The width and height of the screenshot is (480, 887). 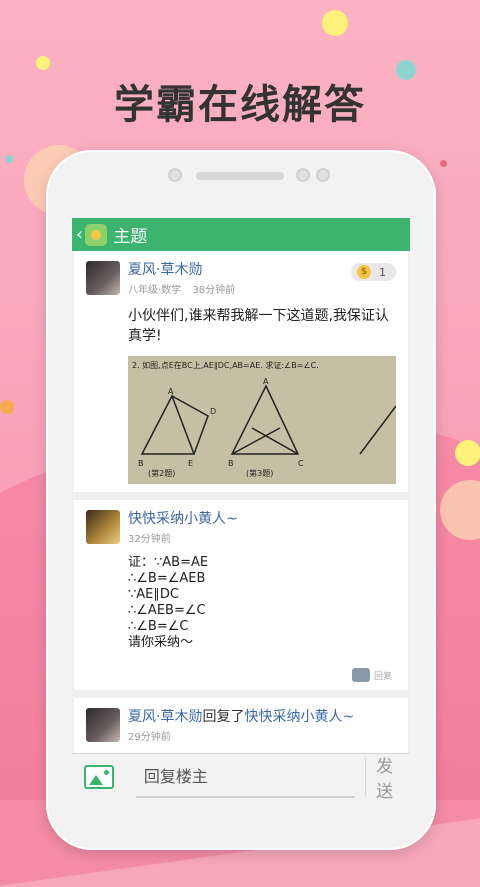 I want to click on app-header: ‹ 主题, so click(x=241, y=234).